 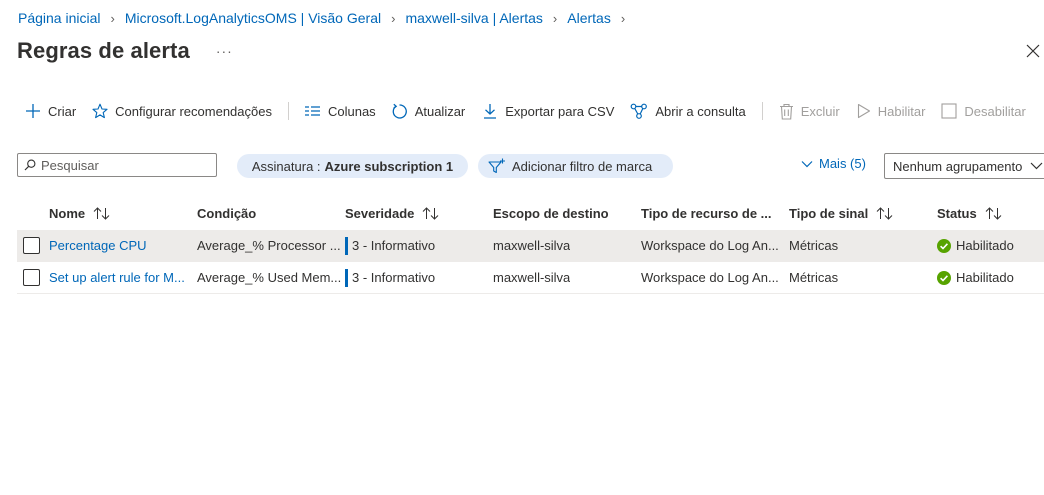 I want to click on star-icon, so click(x=100, y=111).